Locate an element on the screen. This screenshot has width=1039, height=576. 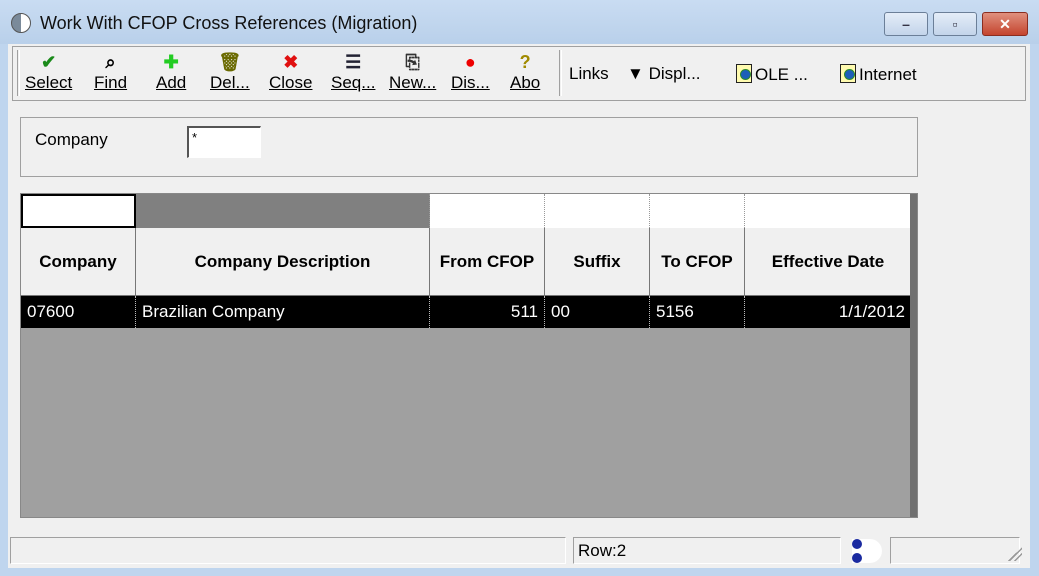
dis-icon: ● is located at coordinates (470, 62).